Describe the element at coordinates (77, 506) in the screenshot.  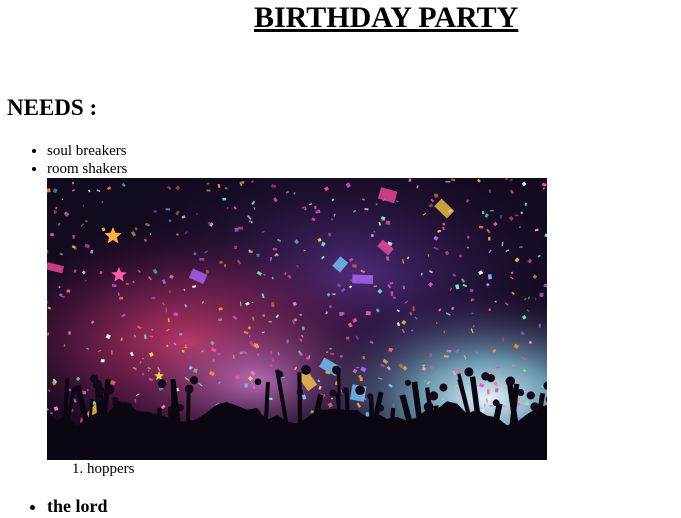
I see `list-item-the-lord: the lord` at that location.